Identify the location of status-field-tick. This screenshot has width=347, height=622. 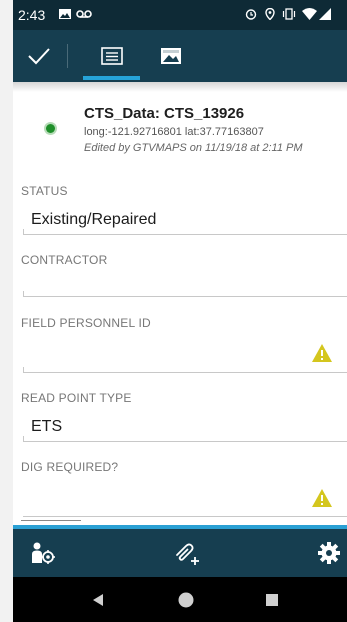
(23, 231).